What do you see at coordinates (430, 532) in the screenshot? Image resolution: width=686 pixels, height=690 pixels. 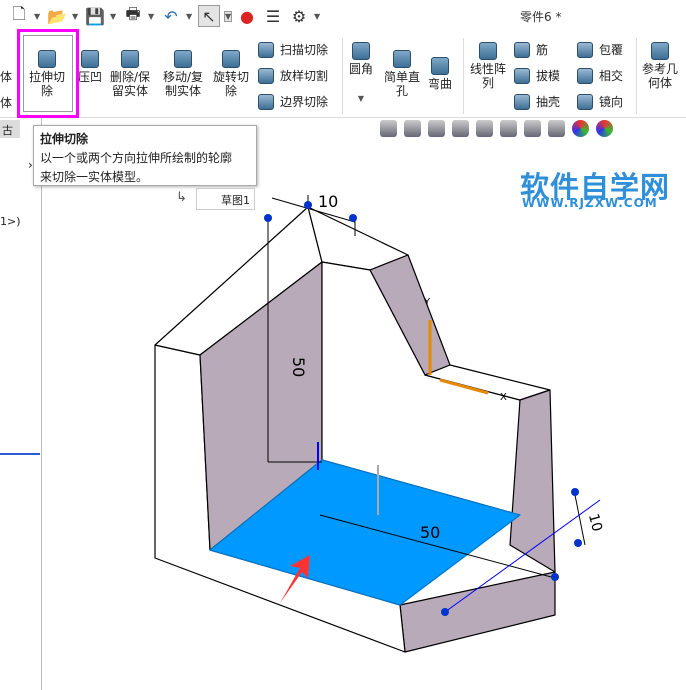 I see `dim-width: 50` at bounding box center [430, 532].